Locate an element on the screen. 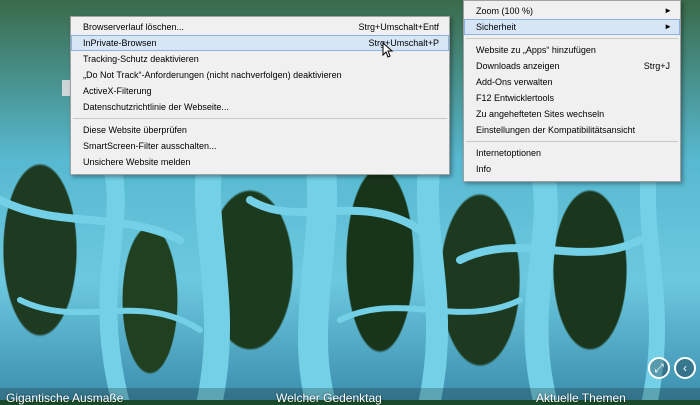 Image resolution: width=700 pixels, height=405 pixels. menu-item-compatibility-view: Einstellungen der Kompatibilitätsansicht is located at coordinates (572, 130).